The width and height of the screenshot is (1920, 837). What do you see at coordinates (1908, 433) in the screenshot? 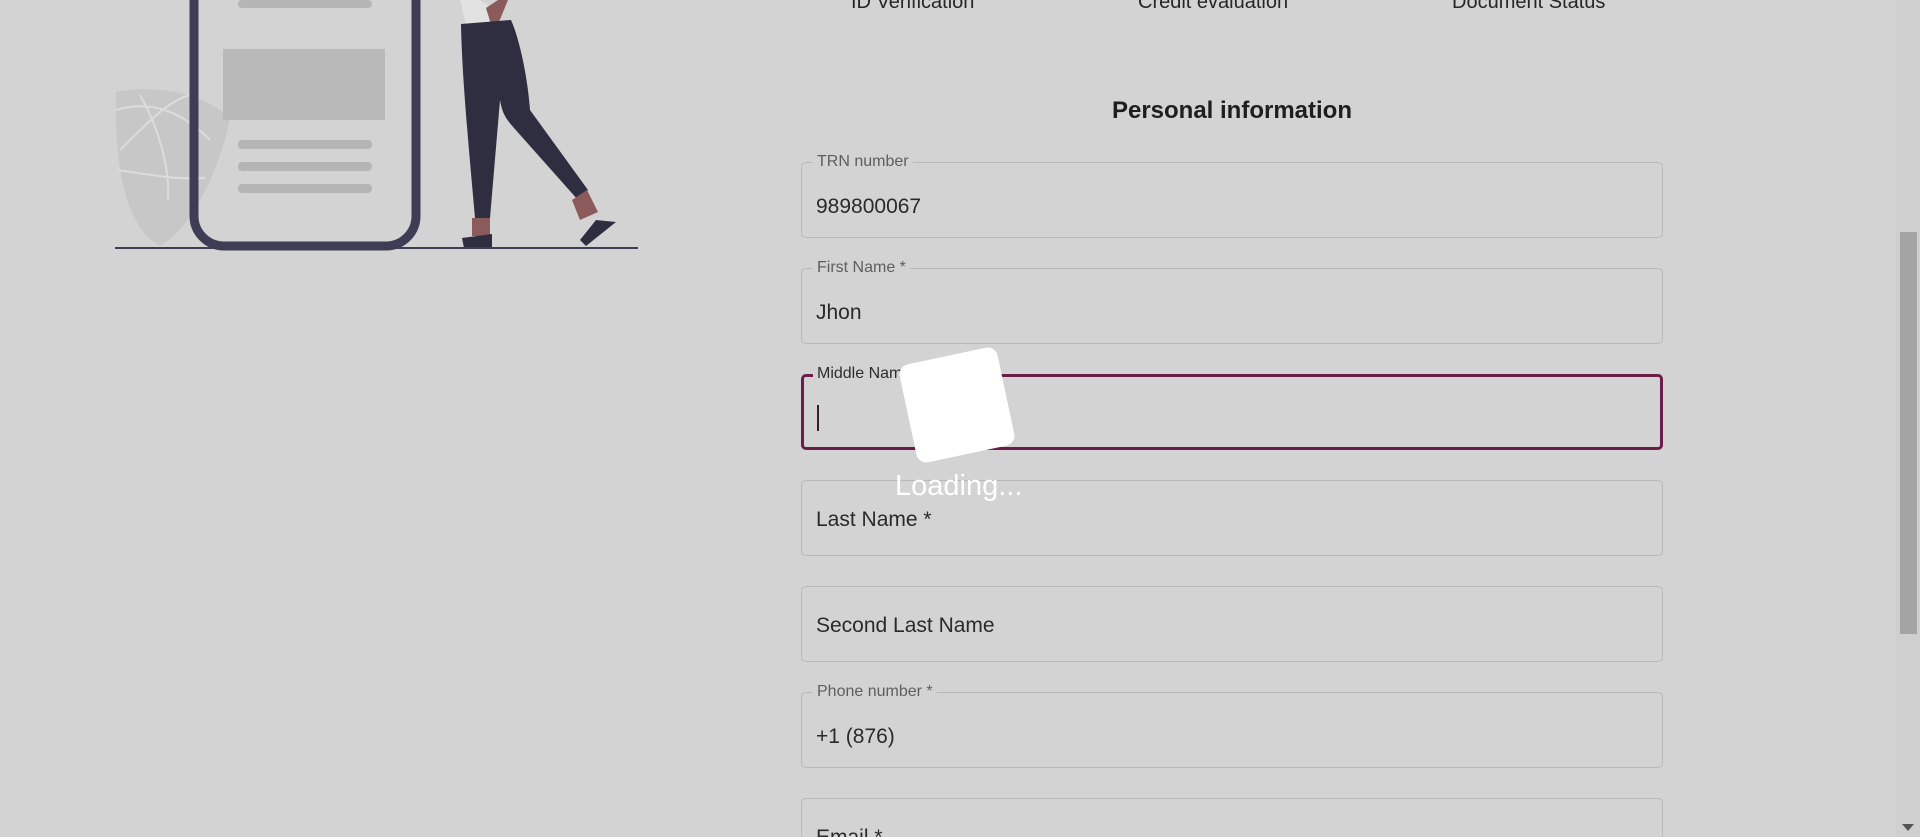
I see `scrollbar-thumb` at bounding box center [1908, 433].